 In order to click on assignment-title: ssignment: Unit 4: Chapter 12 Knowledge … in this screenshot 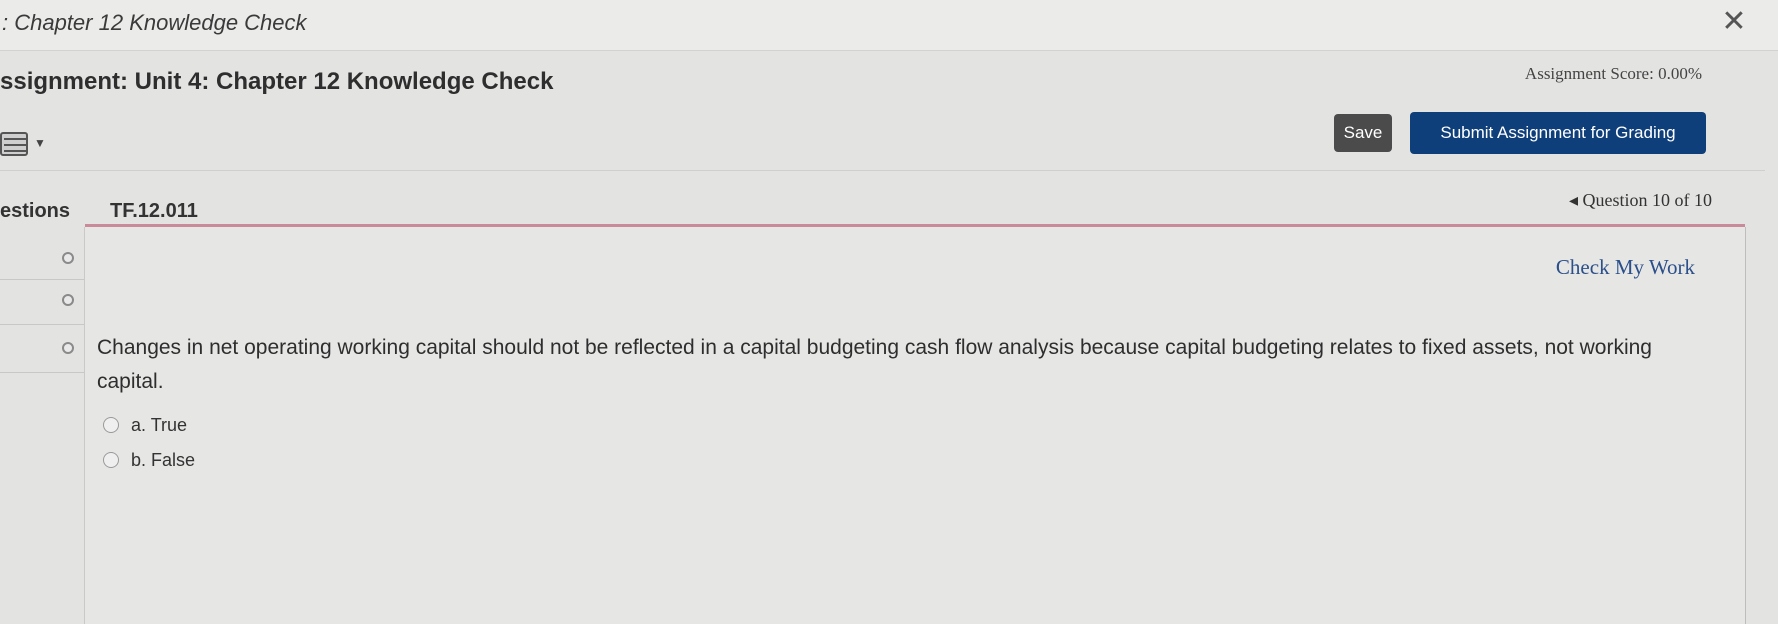, I will do `click(277, 81)`.